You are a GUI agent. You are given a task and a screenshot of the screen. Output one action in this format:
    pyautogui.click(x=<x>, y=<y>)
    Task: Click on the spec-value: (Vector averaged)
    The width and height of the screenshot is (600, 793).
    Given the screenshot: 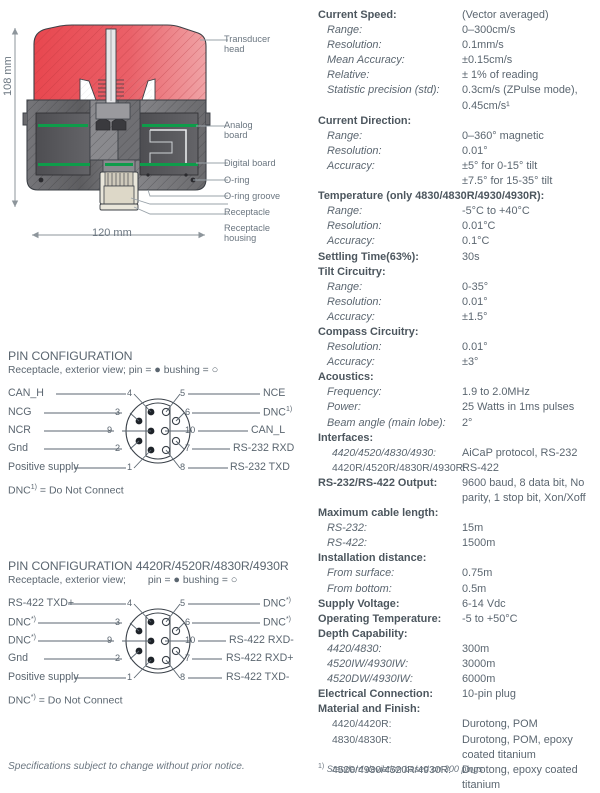 What is the action you would take?
    pyautogui.click(x=505, y=15)
    